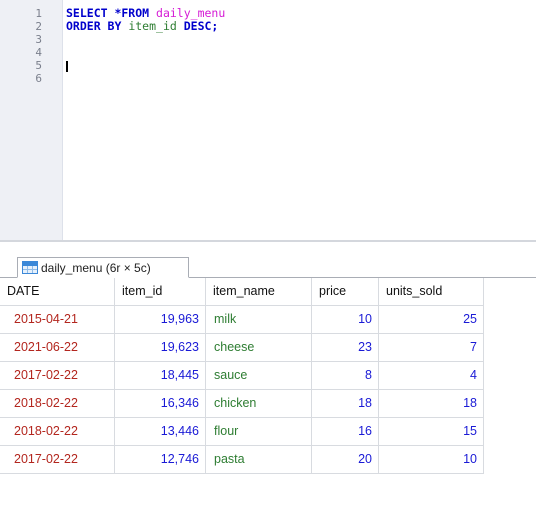 The width and height of the screenshot is (536, 521). Describe the element at coordinates (152, 26) in the screenshot. I see `sql-column-name: item_id` at that location.